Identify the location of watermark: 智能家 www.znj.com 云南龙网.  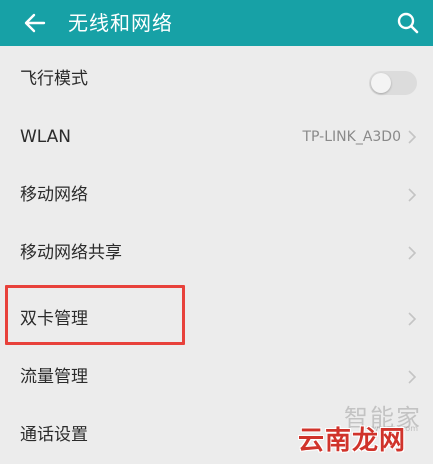
(363, 429).